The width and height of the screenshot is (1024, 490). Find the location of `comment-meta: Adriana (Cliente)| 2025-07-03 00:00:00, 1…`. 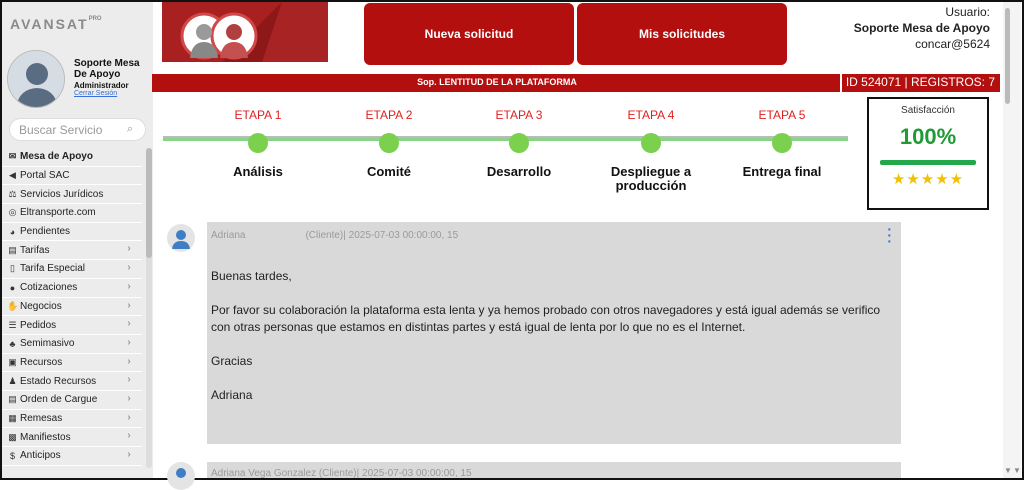

comment-meta: Adriana (Cliente)| 2025-07-03 00:00:00, 1… is located at coordinates (334, 235).